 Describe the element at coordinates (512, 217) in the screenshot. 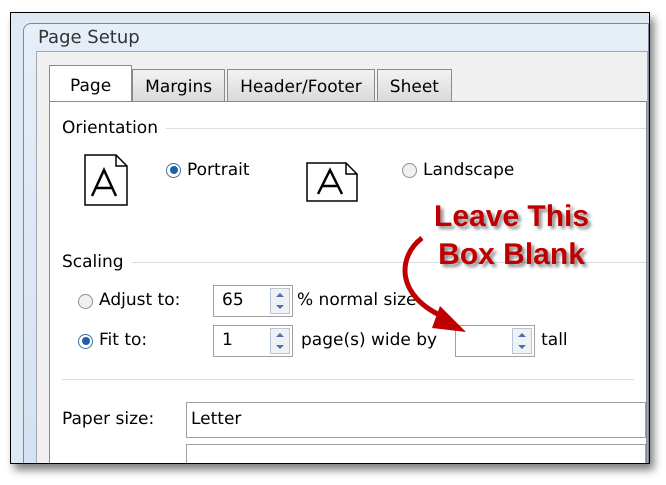

I see `callout-text: Leave This` at that location.